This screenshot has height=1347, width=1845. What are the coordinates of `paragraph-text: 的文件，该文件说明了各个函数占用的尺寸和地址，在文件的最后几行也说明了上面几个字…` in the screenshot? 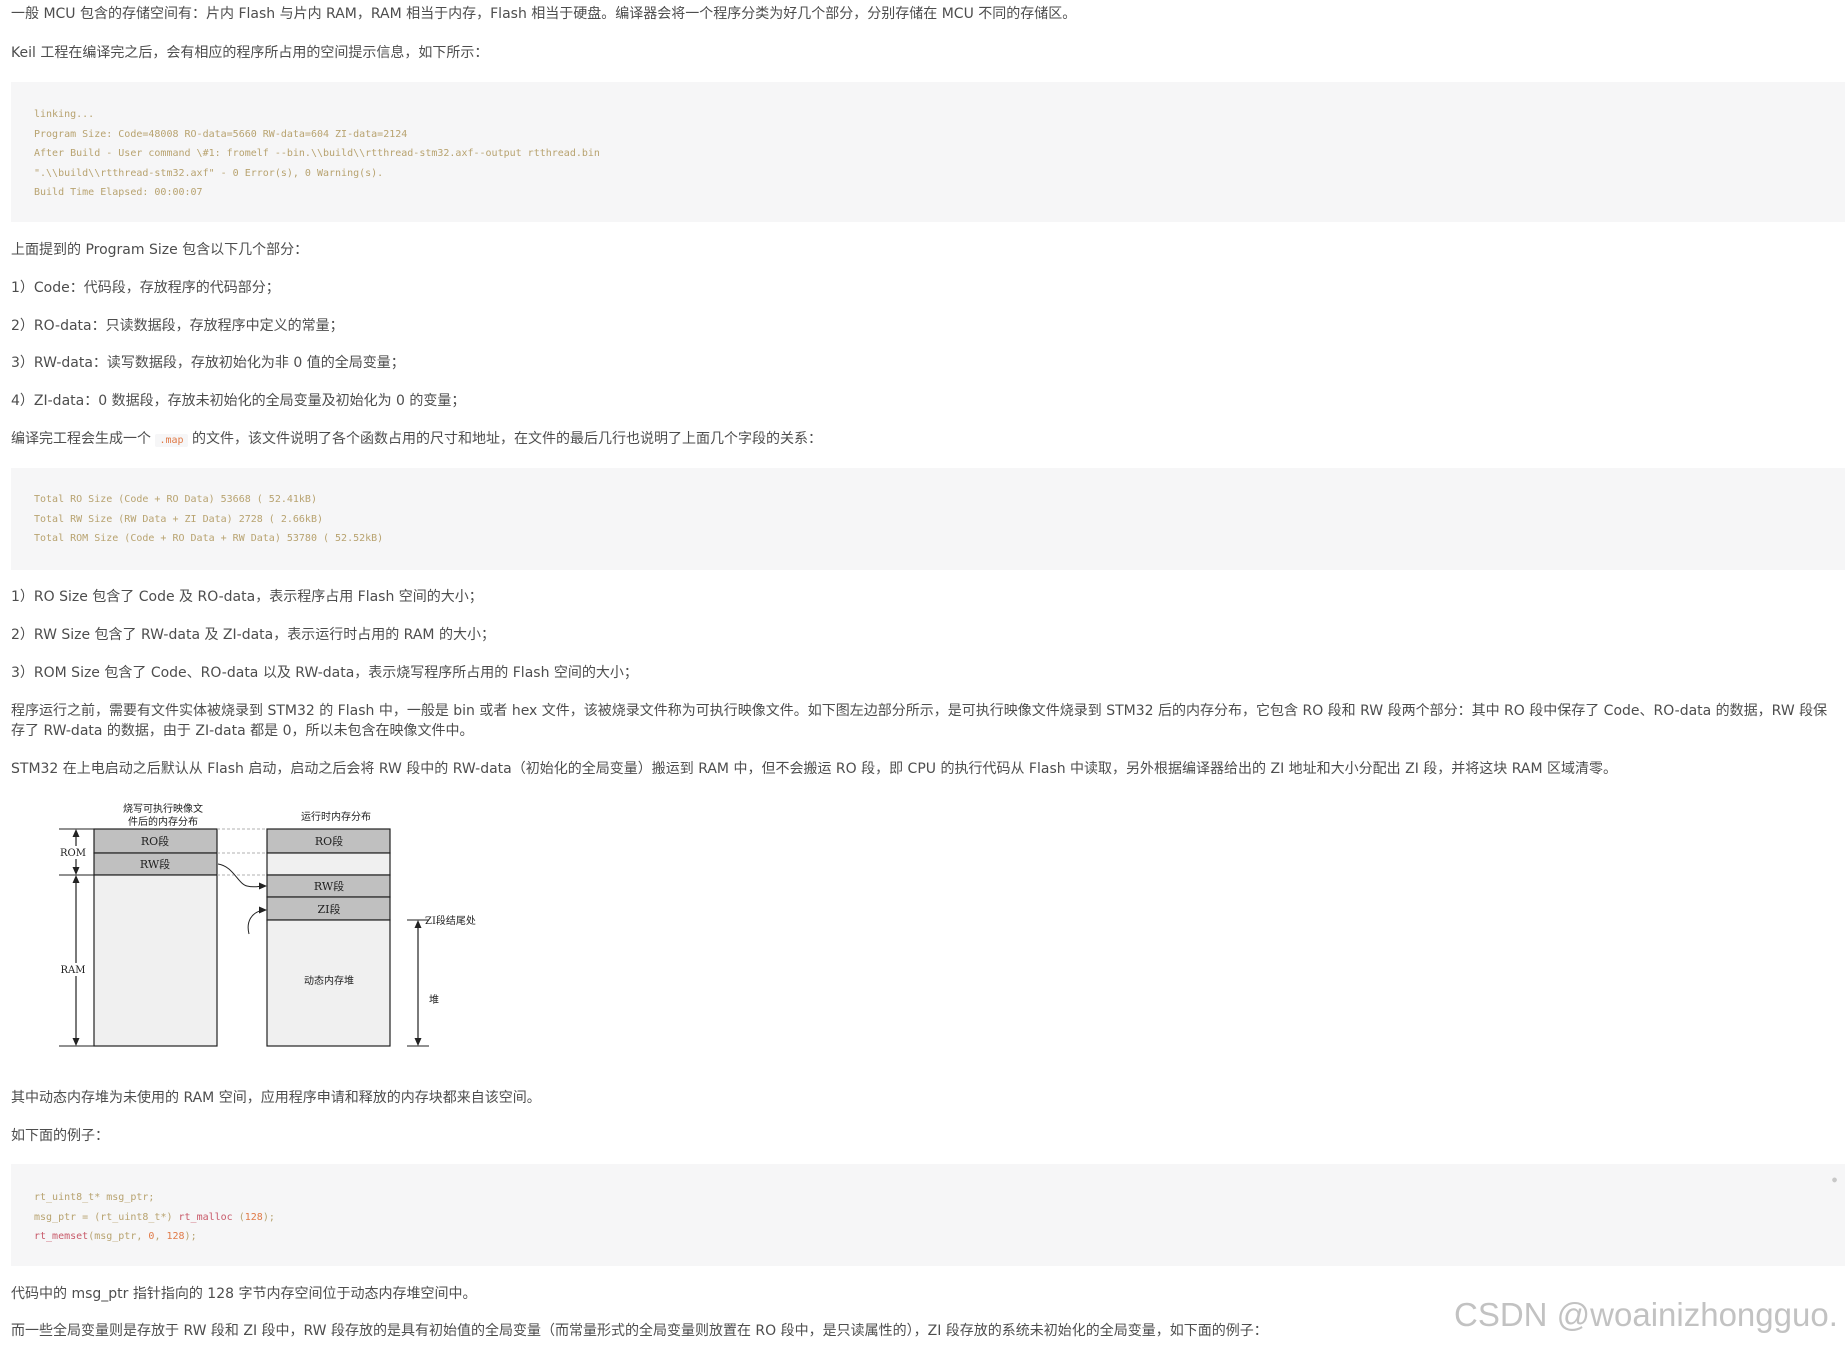 It's located at (507, 439).